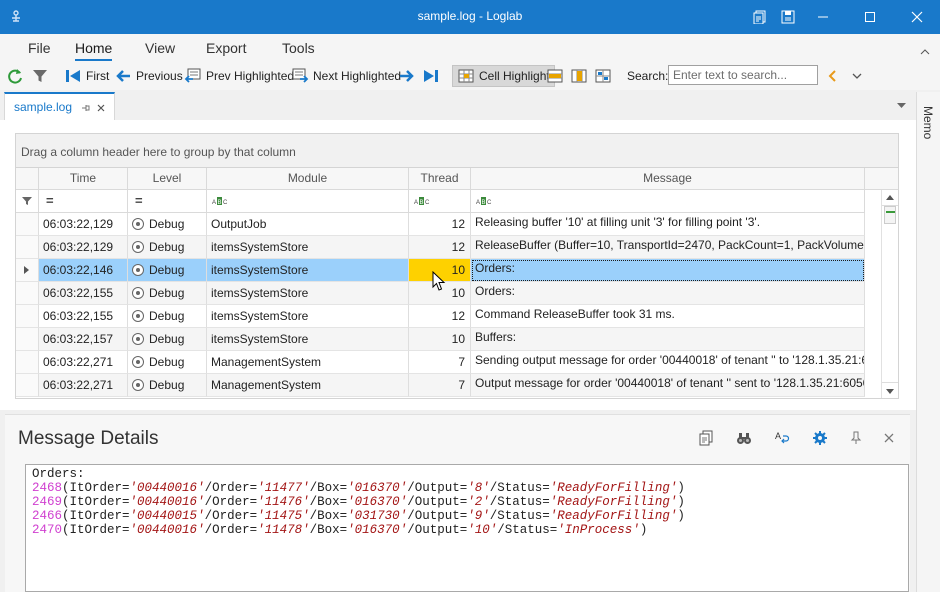 This screenshot has height=592, width=940. What do you see at coordinates (59, 106) in the screenshot?
I see `document-tab: sample.log` at bounding box center [59, 106].